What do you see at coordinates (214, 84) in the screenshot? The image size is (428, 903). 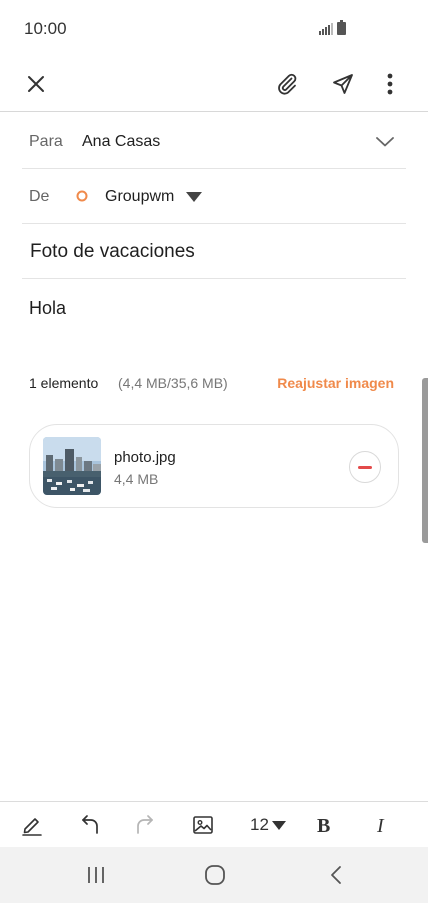 I see `compose-app-bar` at bounding box center [214, 84].